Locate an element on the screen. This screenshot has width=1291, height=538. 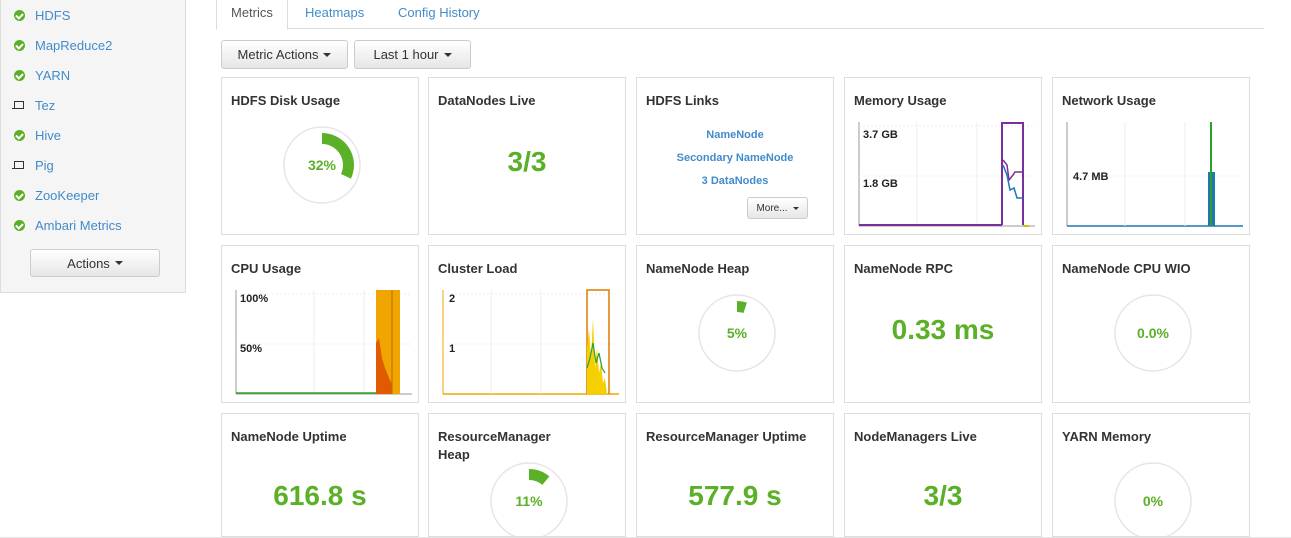
namenode-cpu-wio-donut: 0.0% is located at coordinates (1153, 333).